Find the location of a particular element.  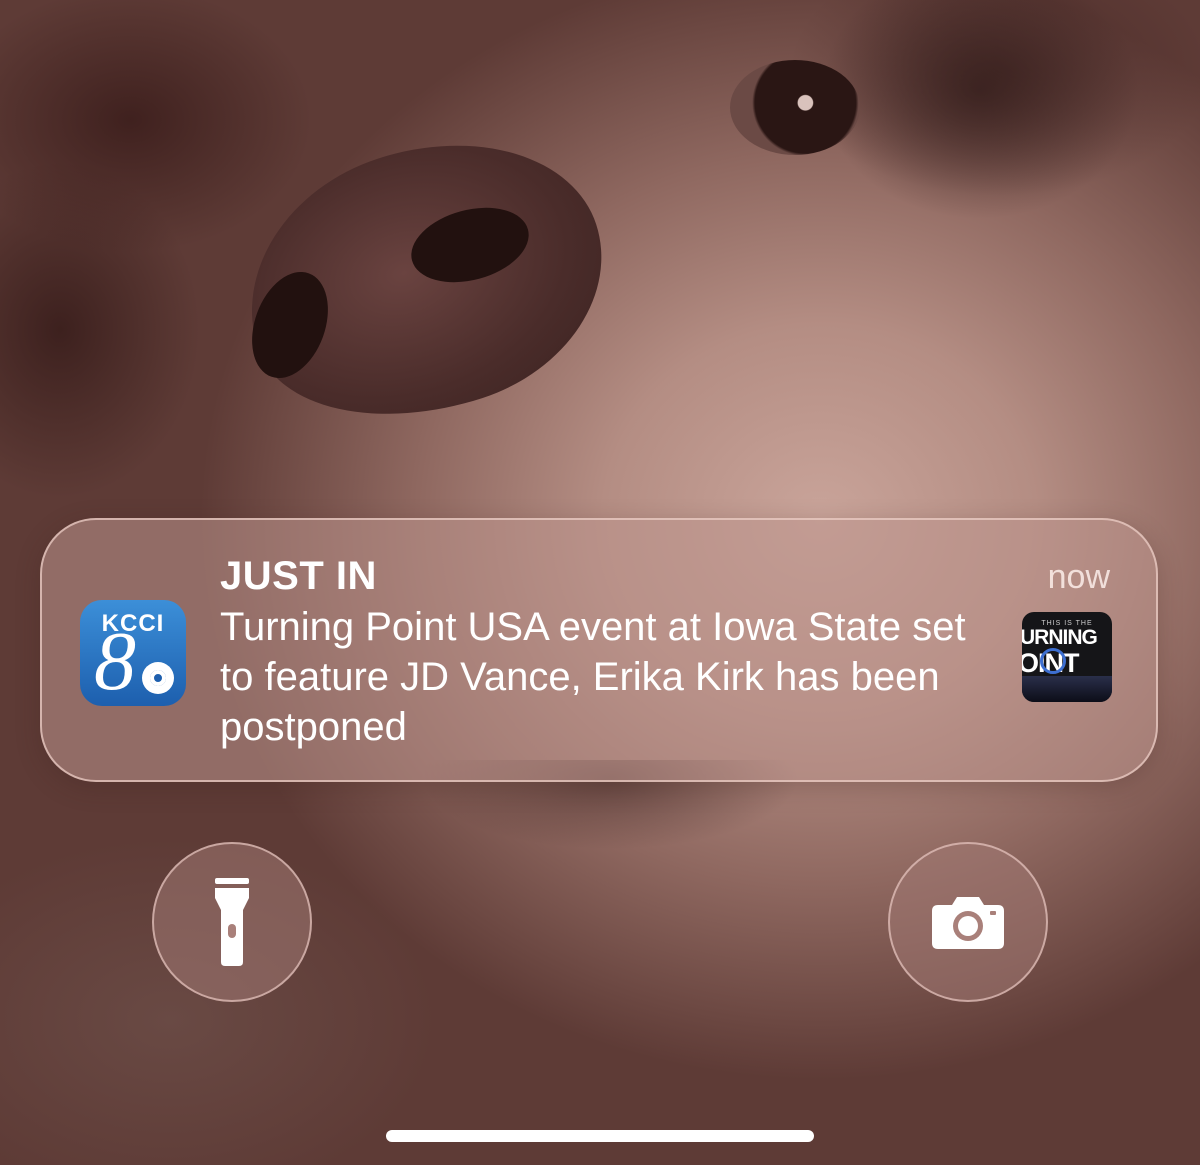

camera-icon is located at coordinates (968, 923).